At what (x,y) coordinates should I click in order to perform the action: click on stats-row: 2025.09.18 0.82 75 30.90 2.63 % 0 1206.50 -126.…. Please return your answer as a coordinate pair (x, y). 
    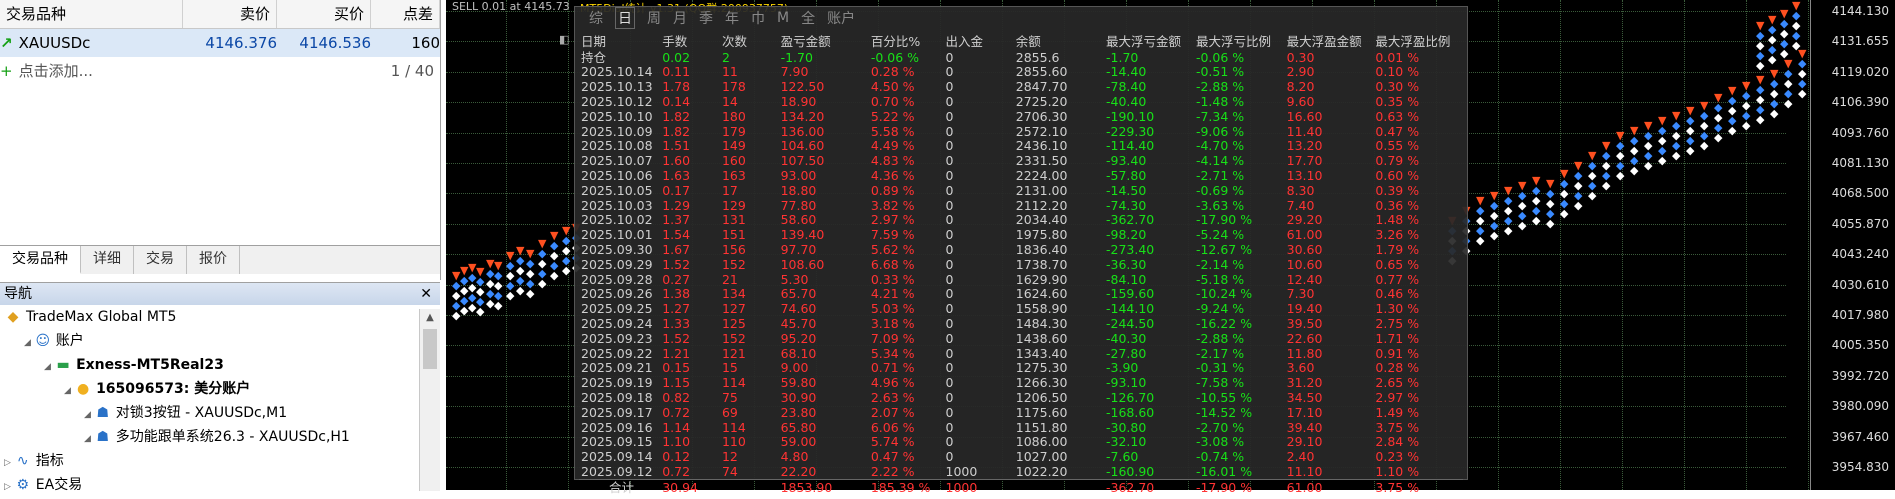
    Looking at the image, I should click on (1021, 398).